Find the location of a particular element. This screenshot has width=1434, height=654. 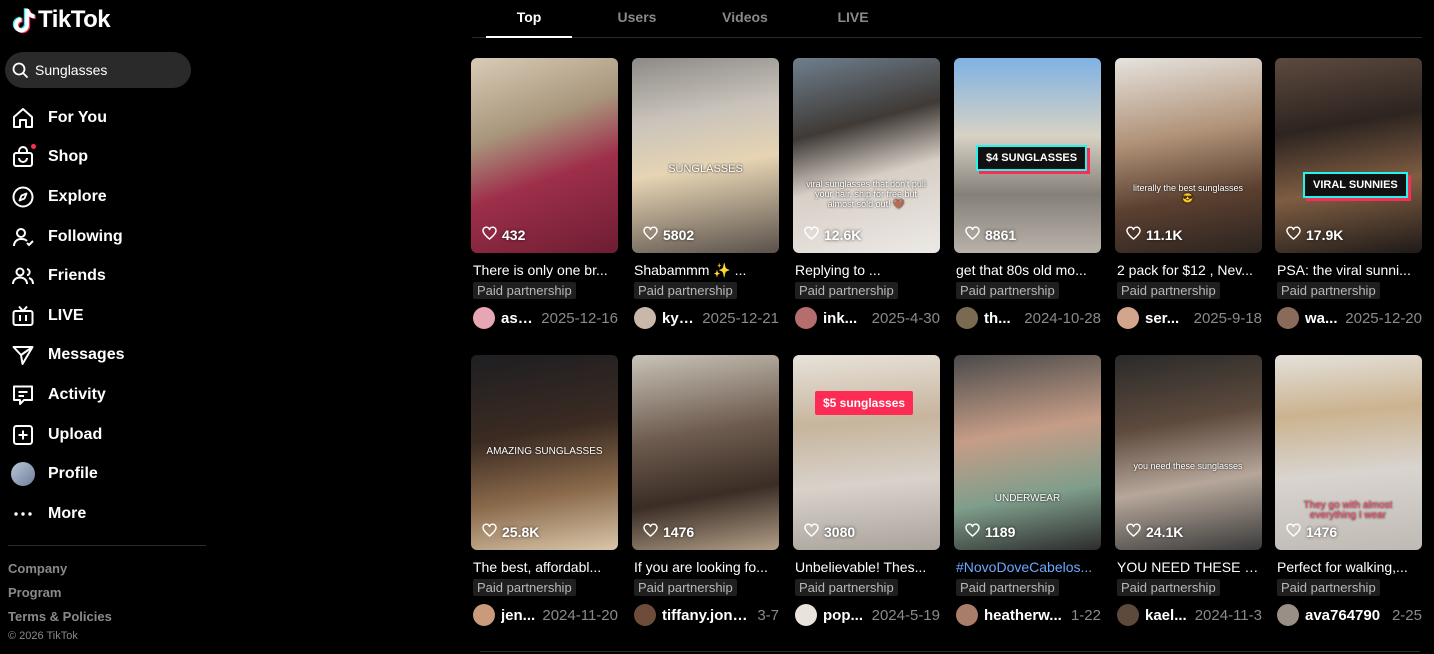

video-overlay-badge: $4 SUNGLASSES is located at coordinates (1032, 158).